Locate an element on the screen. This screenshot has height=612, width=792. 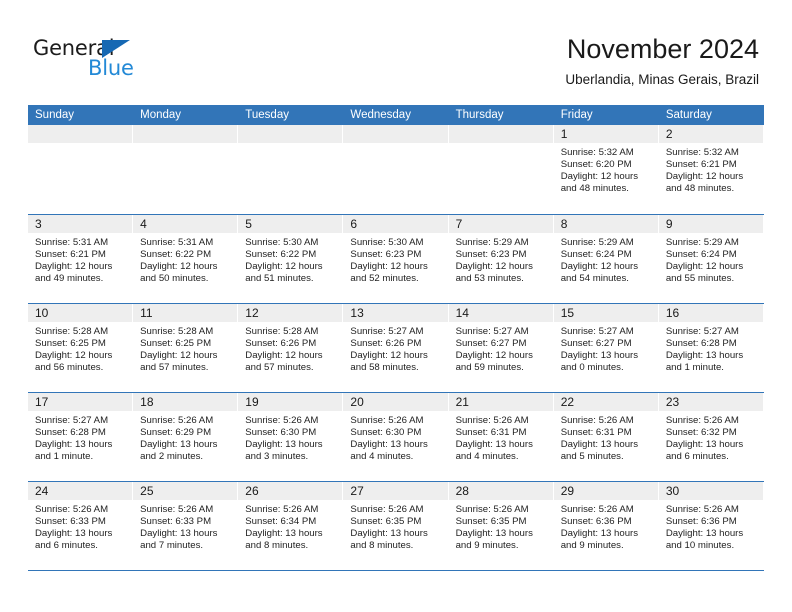
daylight-duration-line2: and 58 minutes. is located at coordinates (384, 368).